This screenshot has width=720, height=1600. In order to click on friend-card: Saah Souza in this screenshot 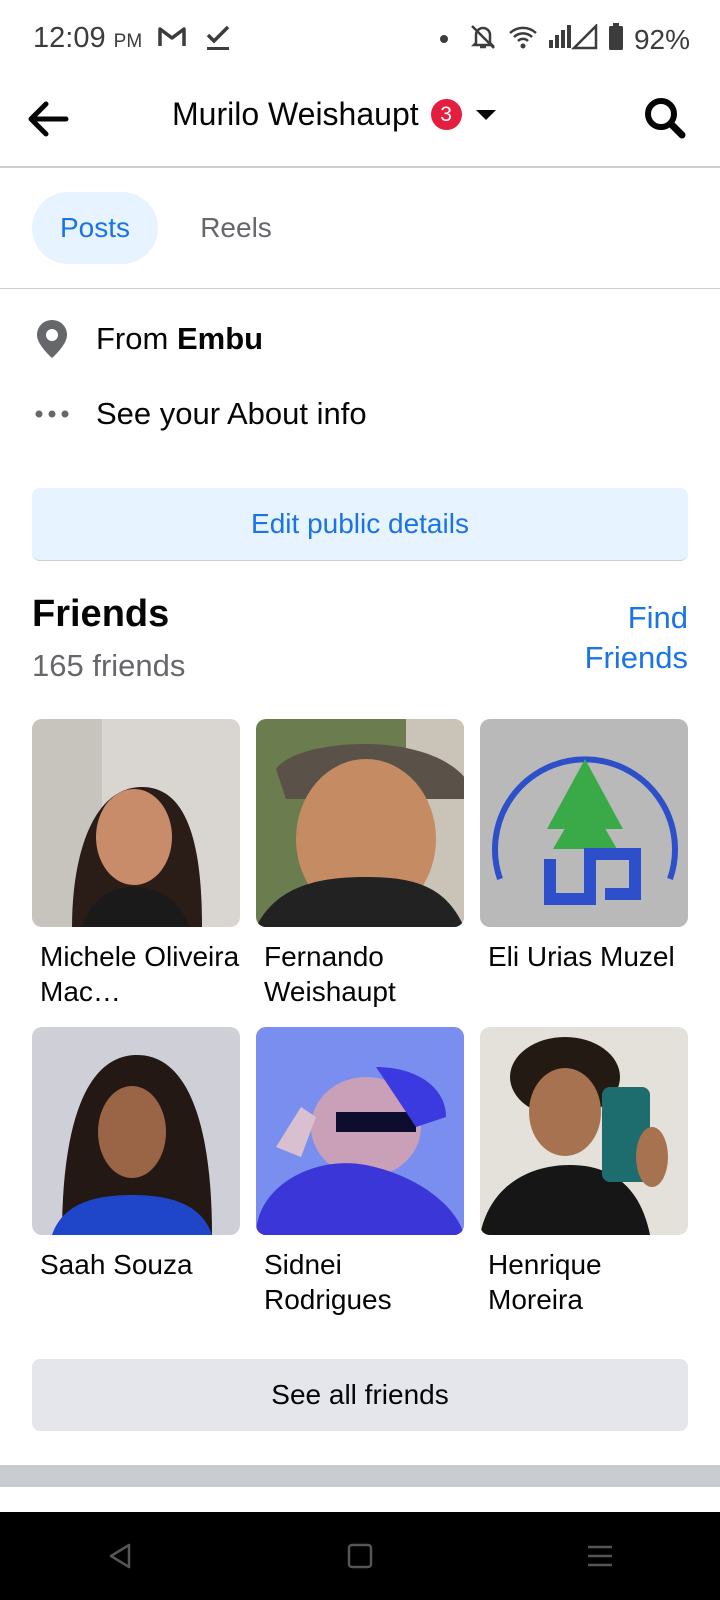, I will do `click(136, 1154)`.